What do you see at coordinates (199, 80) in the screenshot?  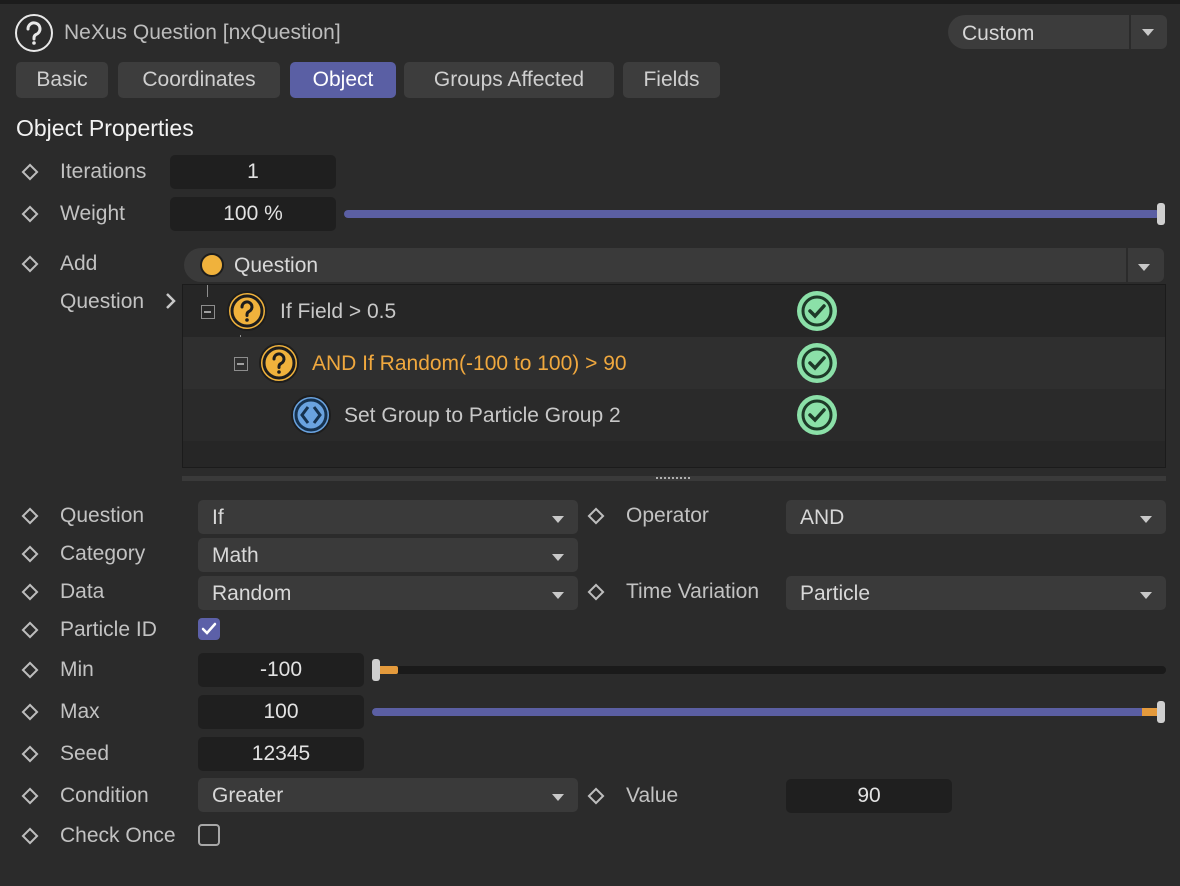 I see `tab-coordinates: Coordinates` at bounding box center [199, 80].